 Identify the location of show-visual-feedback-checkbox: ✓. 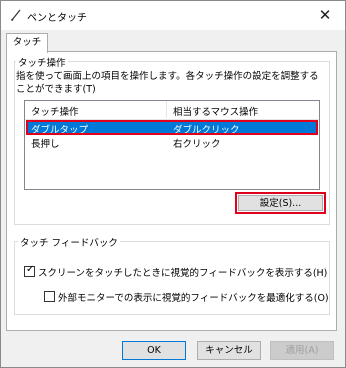
(29, 270).